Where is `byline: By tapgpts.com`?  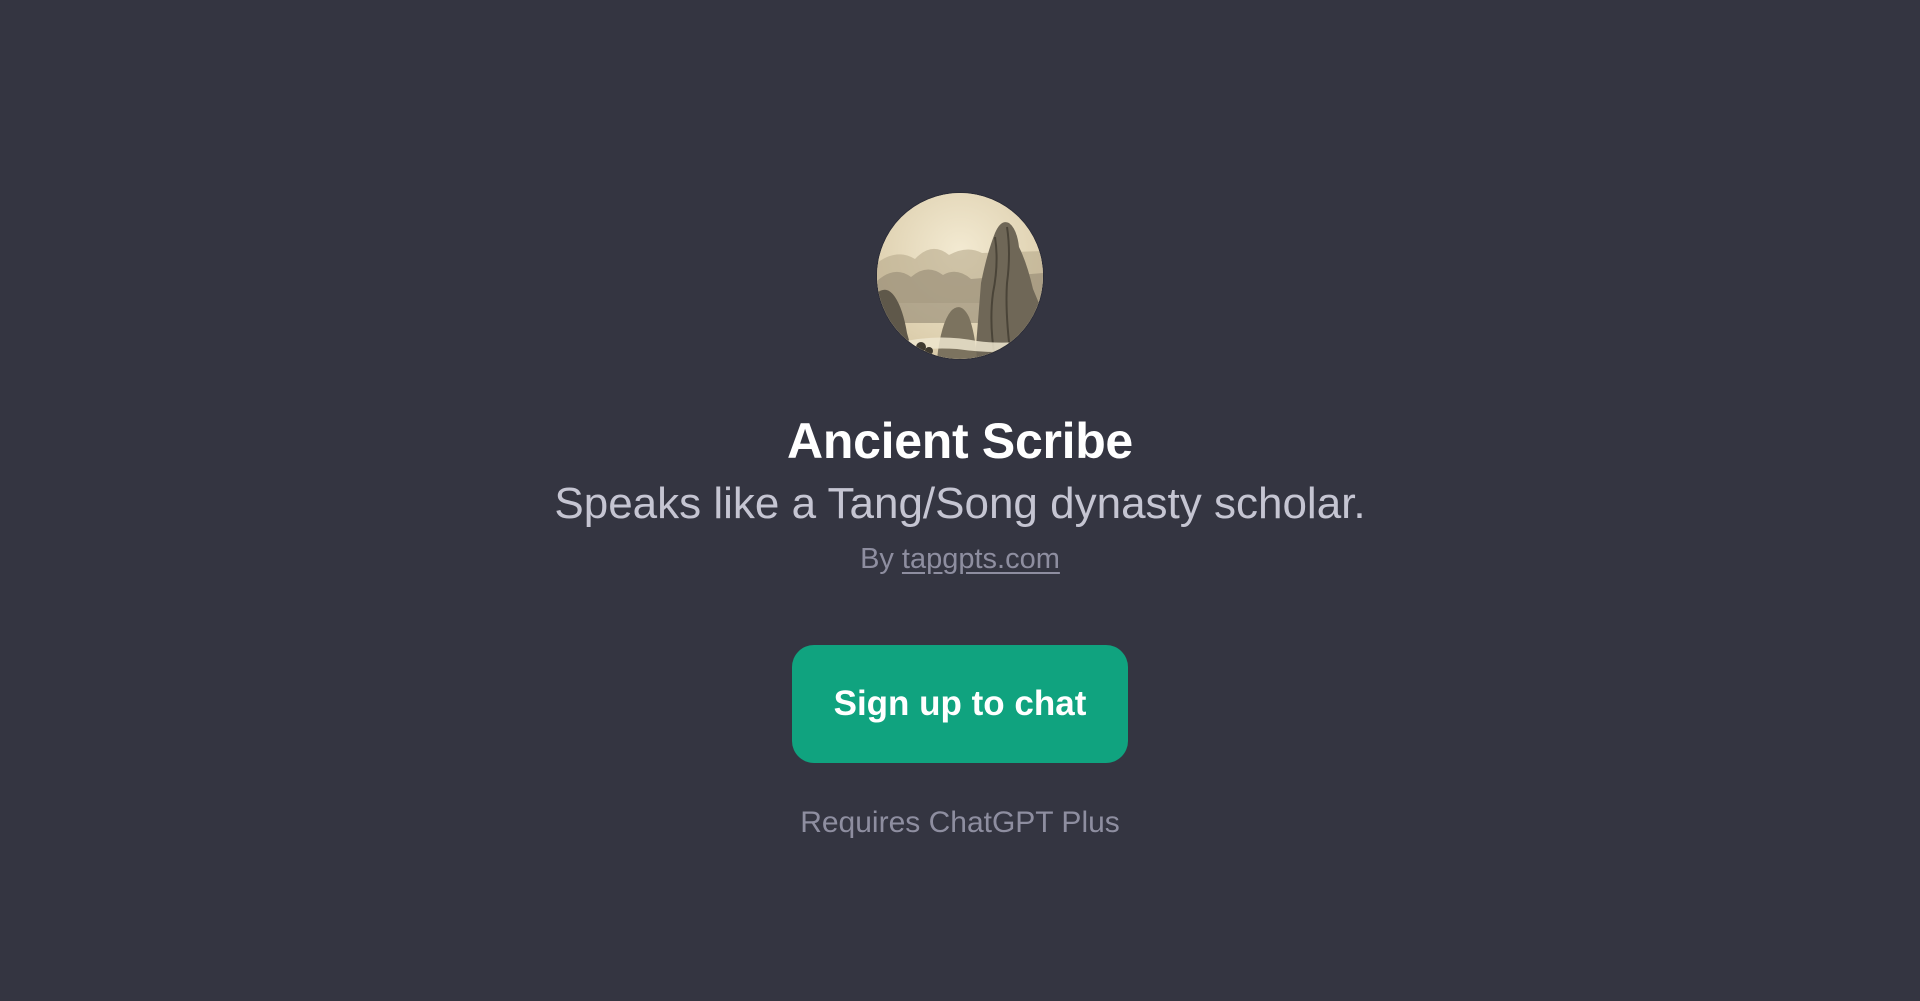
byline: By tapgpts.com is located at coordinates (960, 559).